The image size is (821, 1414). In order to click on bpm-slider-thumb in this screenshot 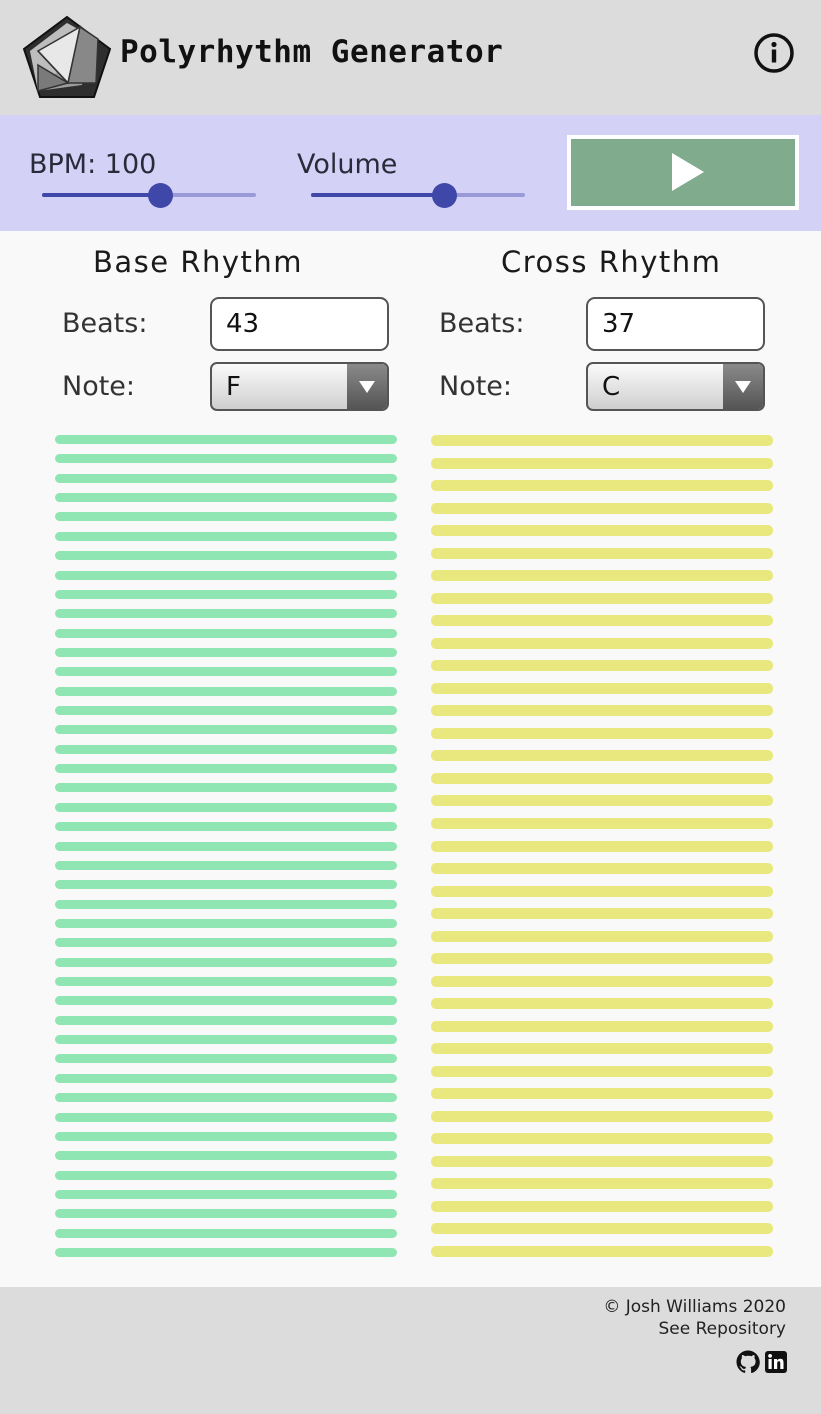, I will do `click(160, 195)`.